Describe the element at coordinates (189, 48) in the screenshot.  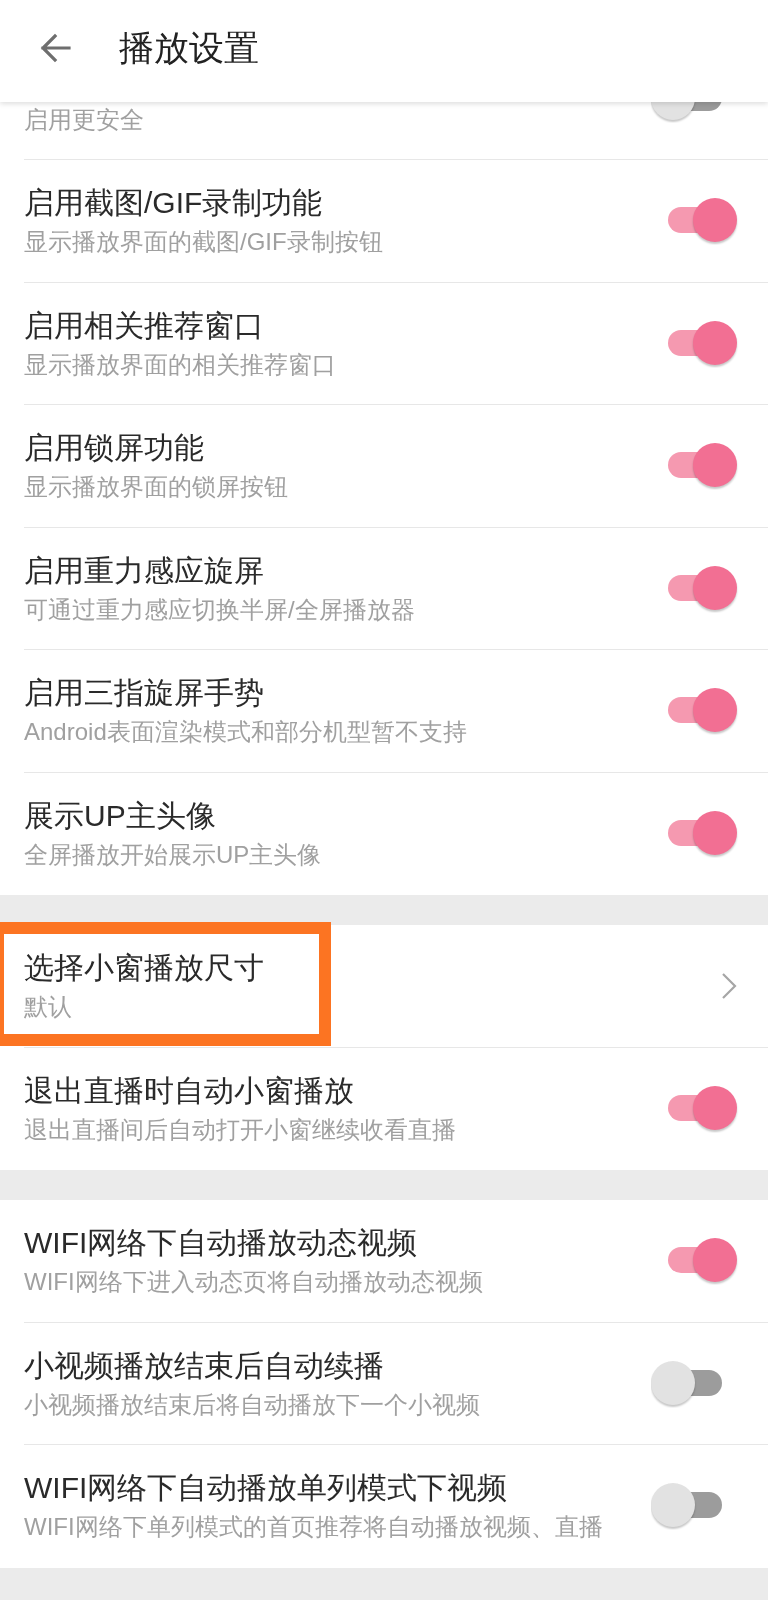
I see `page-title: 播放设置` at that location.